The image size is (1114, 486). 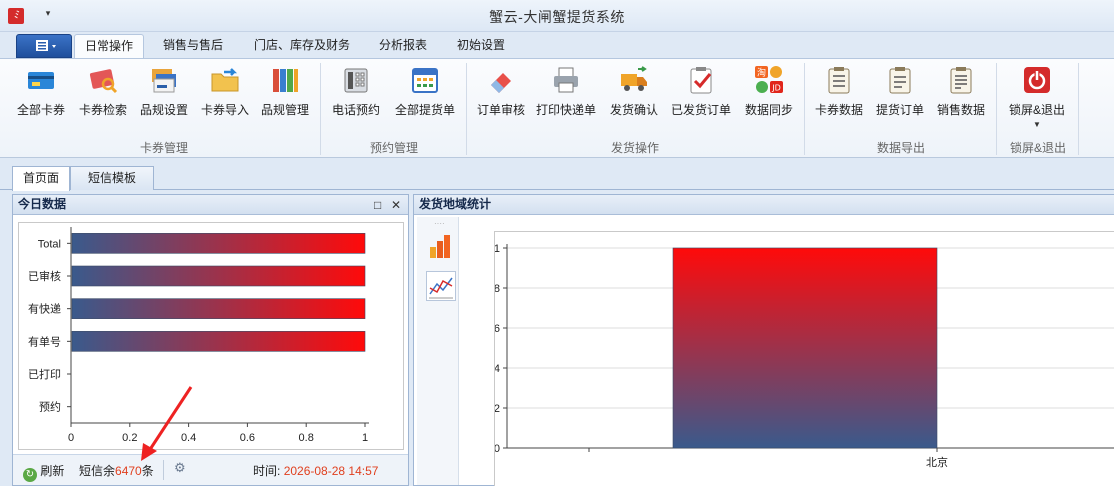 I want to click on y-tick-label: 预约, so click(x=50, y=407).